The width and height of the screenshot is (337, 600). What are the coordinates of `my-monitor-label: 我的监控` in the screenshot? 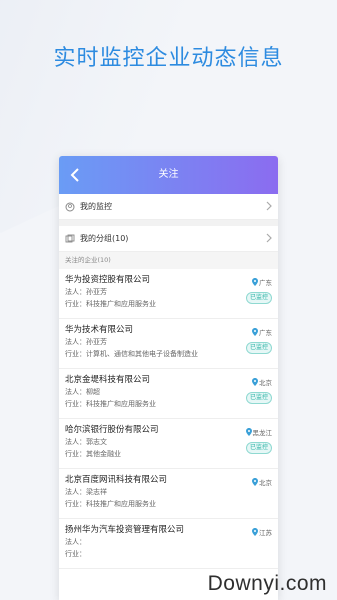 It's located at (96, 206).